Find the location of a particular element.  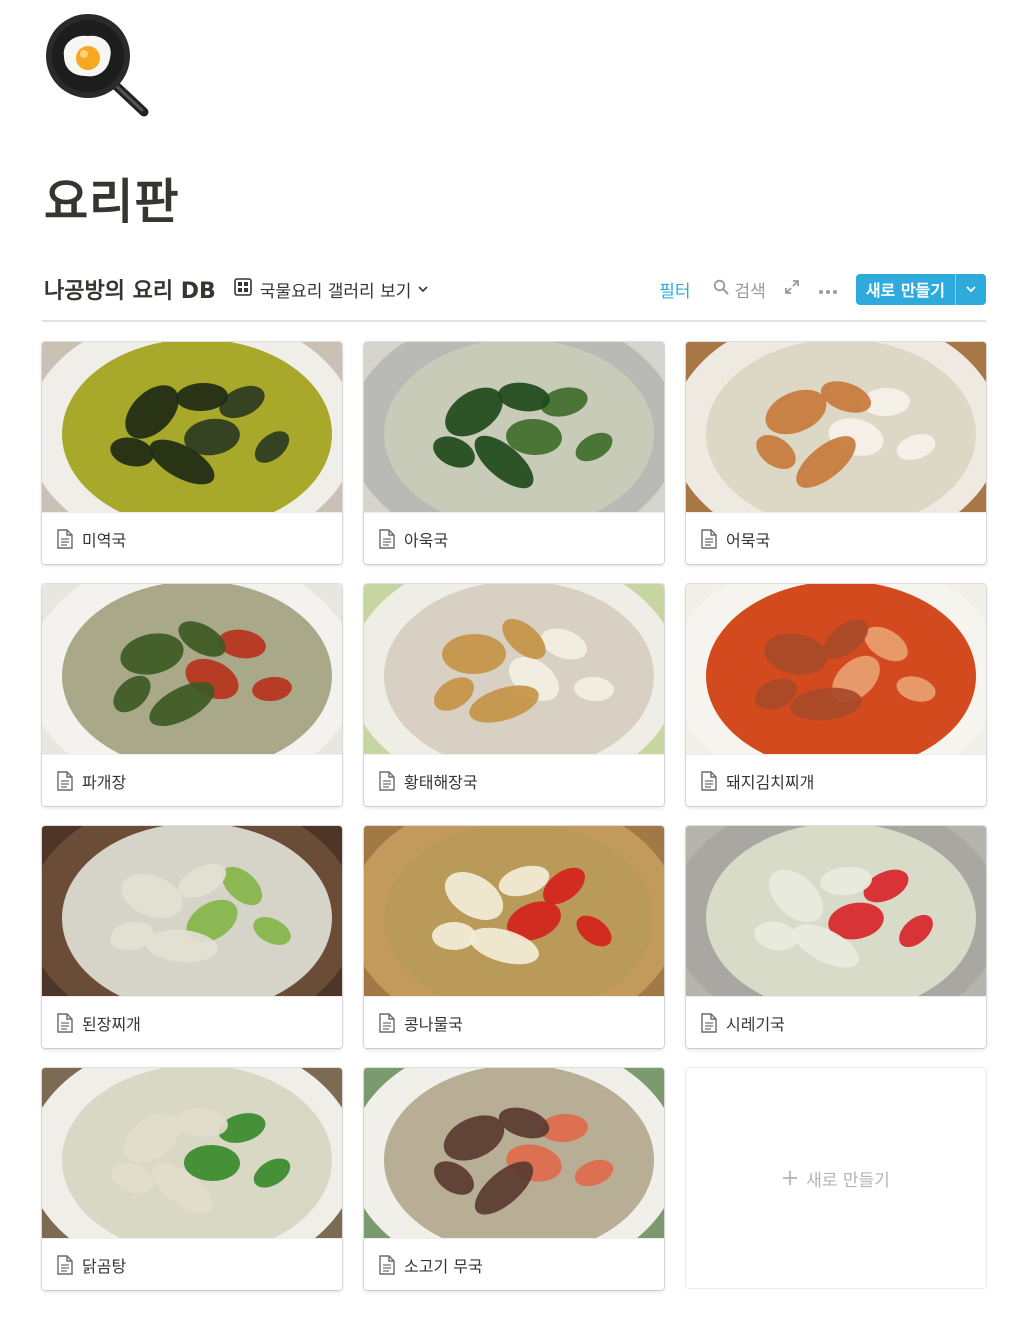

card-title: 황태해장국 is located at coordinates (441, 782).